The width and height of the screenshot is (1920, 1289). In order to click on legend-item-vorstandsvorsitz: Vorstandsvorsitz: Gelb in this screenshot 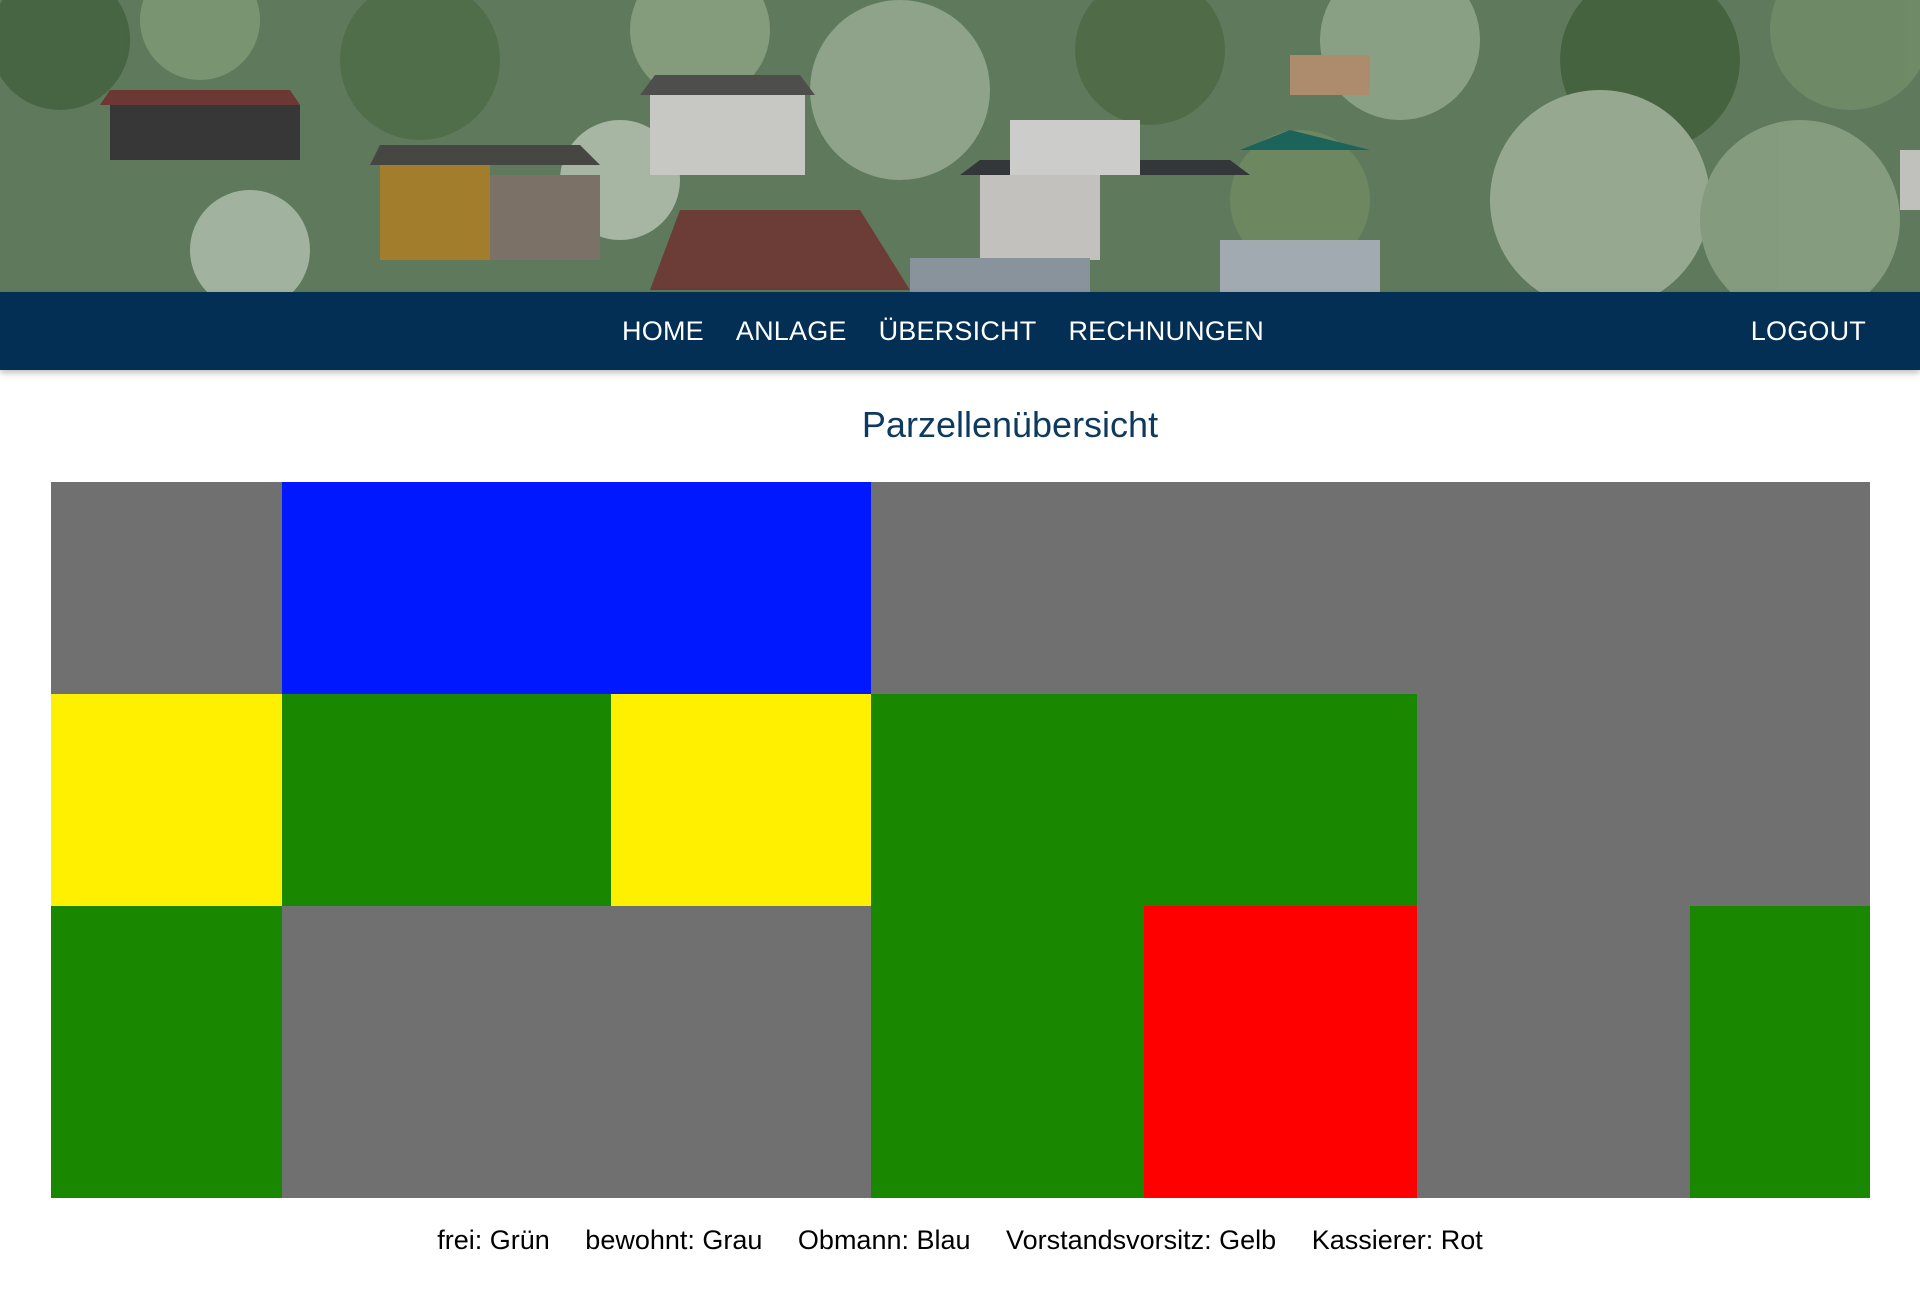, I will do `click(1141, 1240)`.